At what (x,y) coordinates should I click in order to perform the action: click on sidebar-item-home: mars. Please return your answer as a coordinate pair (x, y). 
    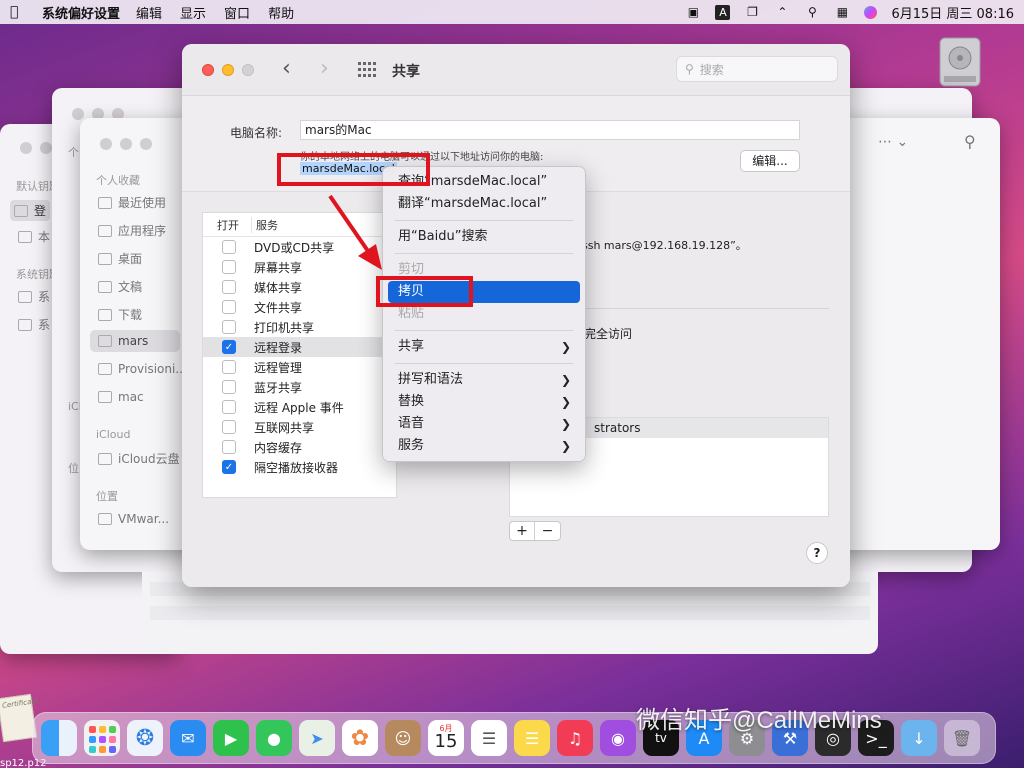
    Looking at the image, I should click on (135, 341).